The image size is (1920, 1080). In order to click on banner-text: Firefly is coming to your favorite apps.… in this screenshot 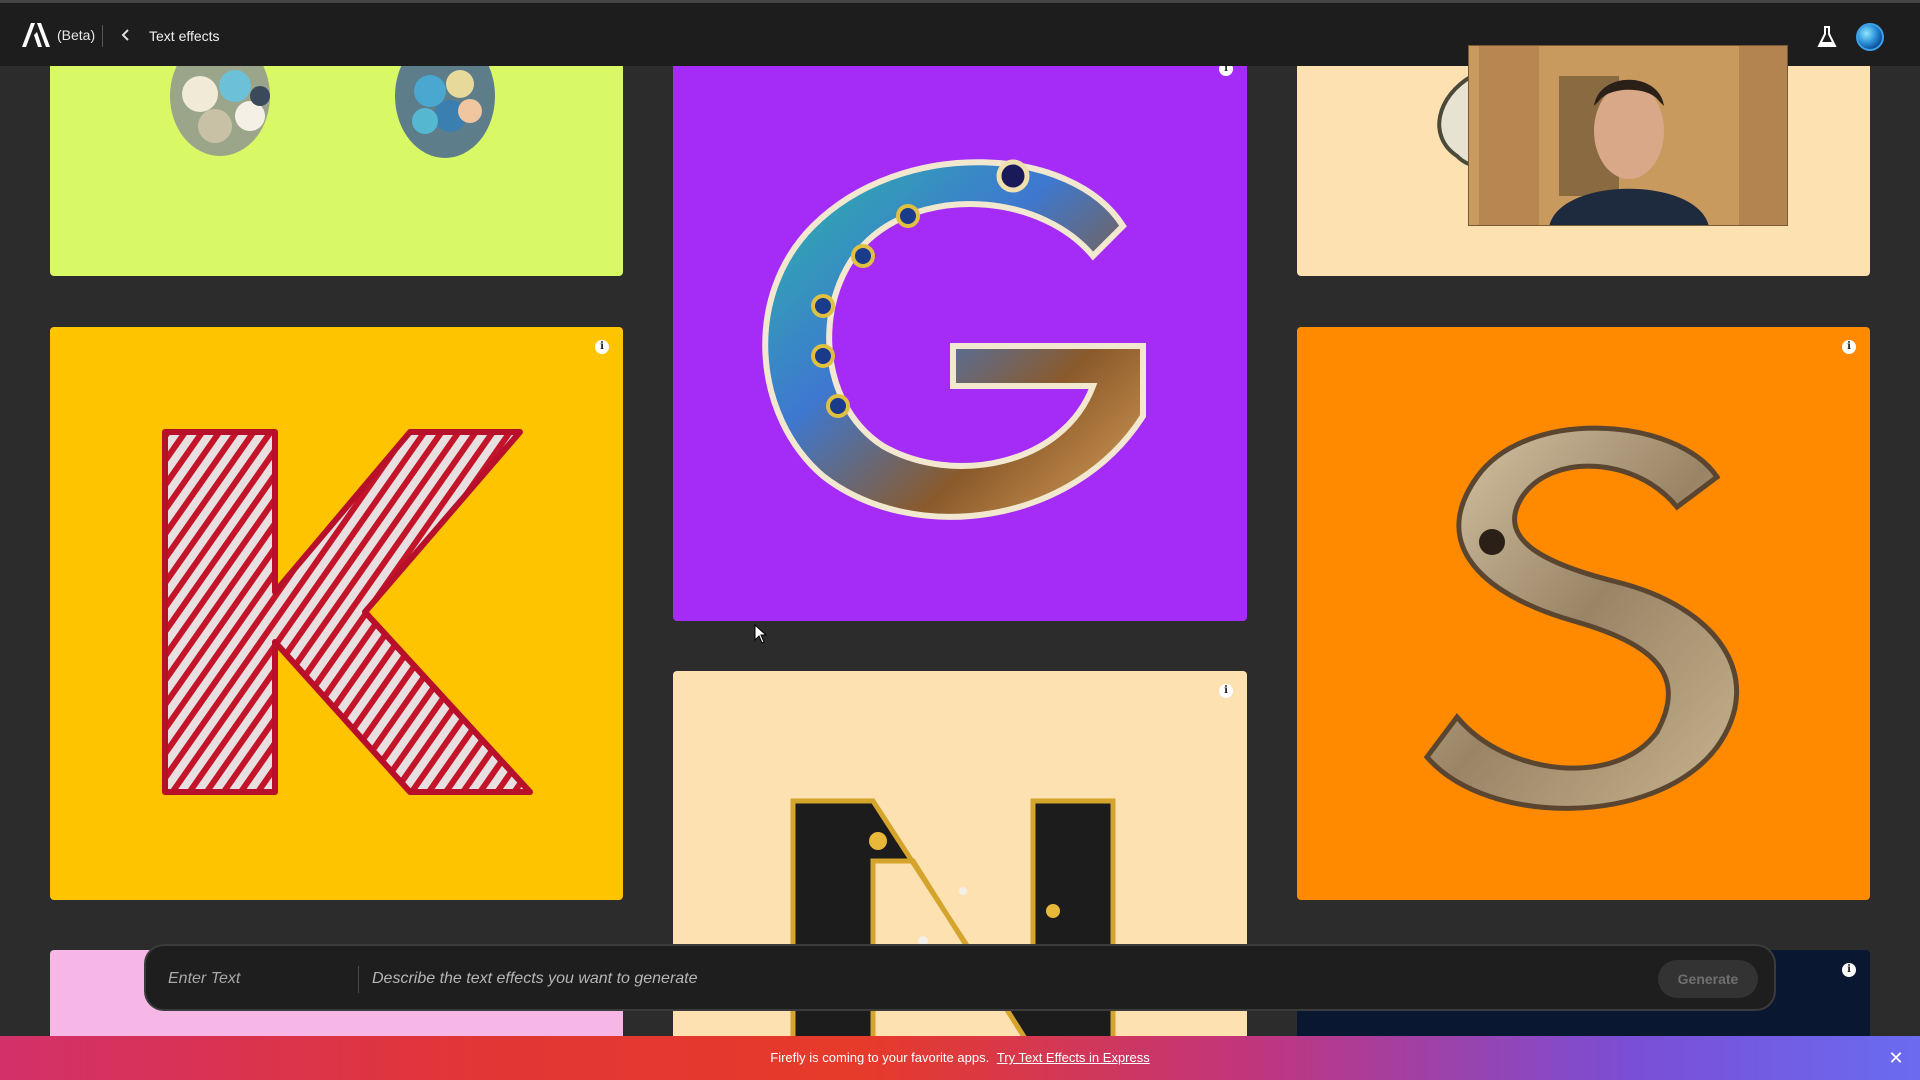, I will do `click(960, 1058)`.